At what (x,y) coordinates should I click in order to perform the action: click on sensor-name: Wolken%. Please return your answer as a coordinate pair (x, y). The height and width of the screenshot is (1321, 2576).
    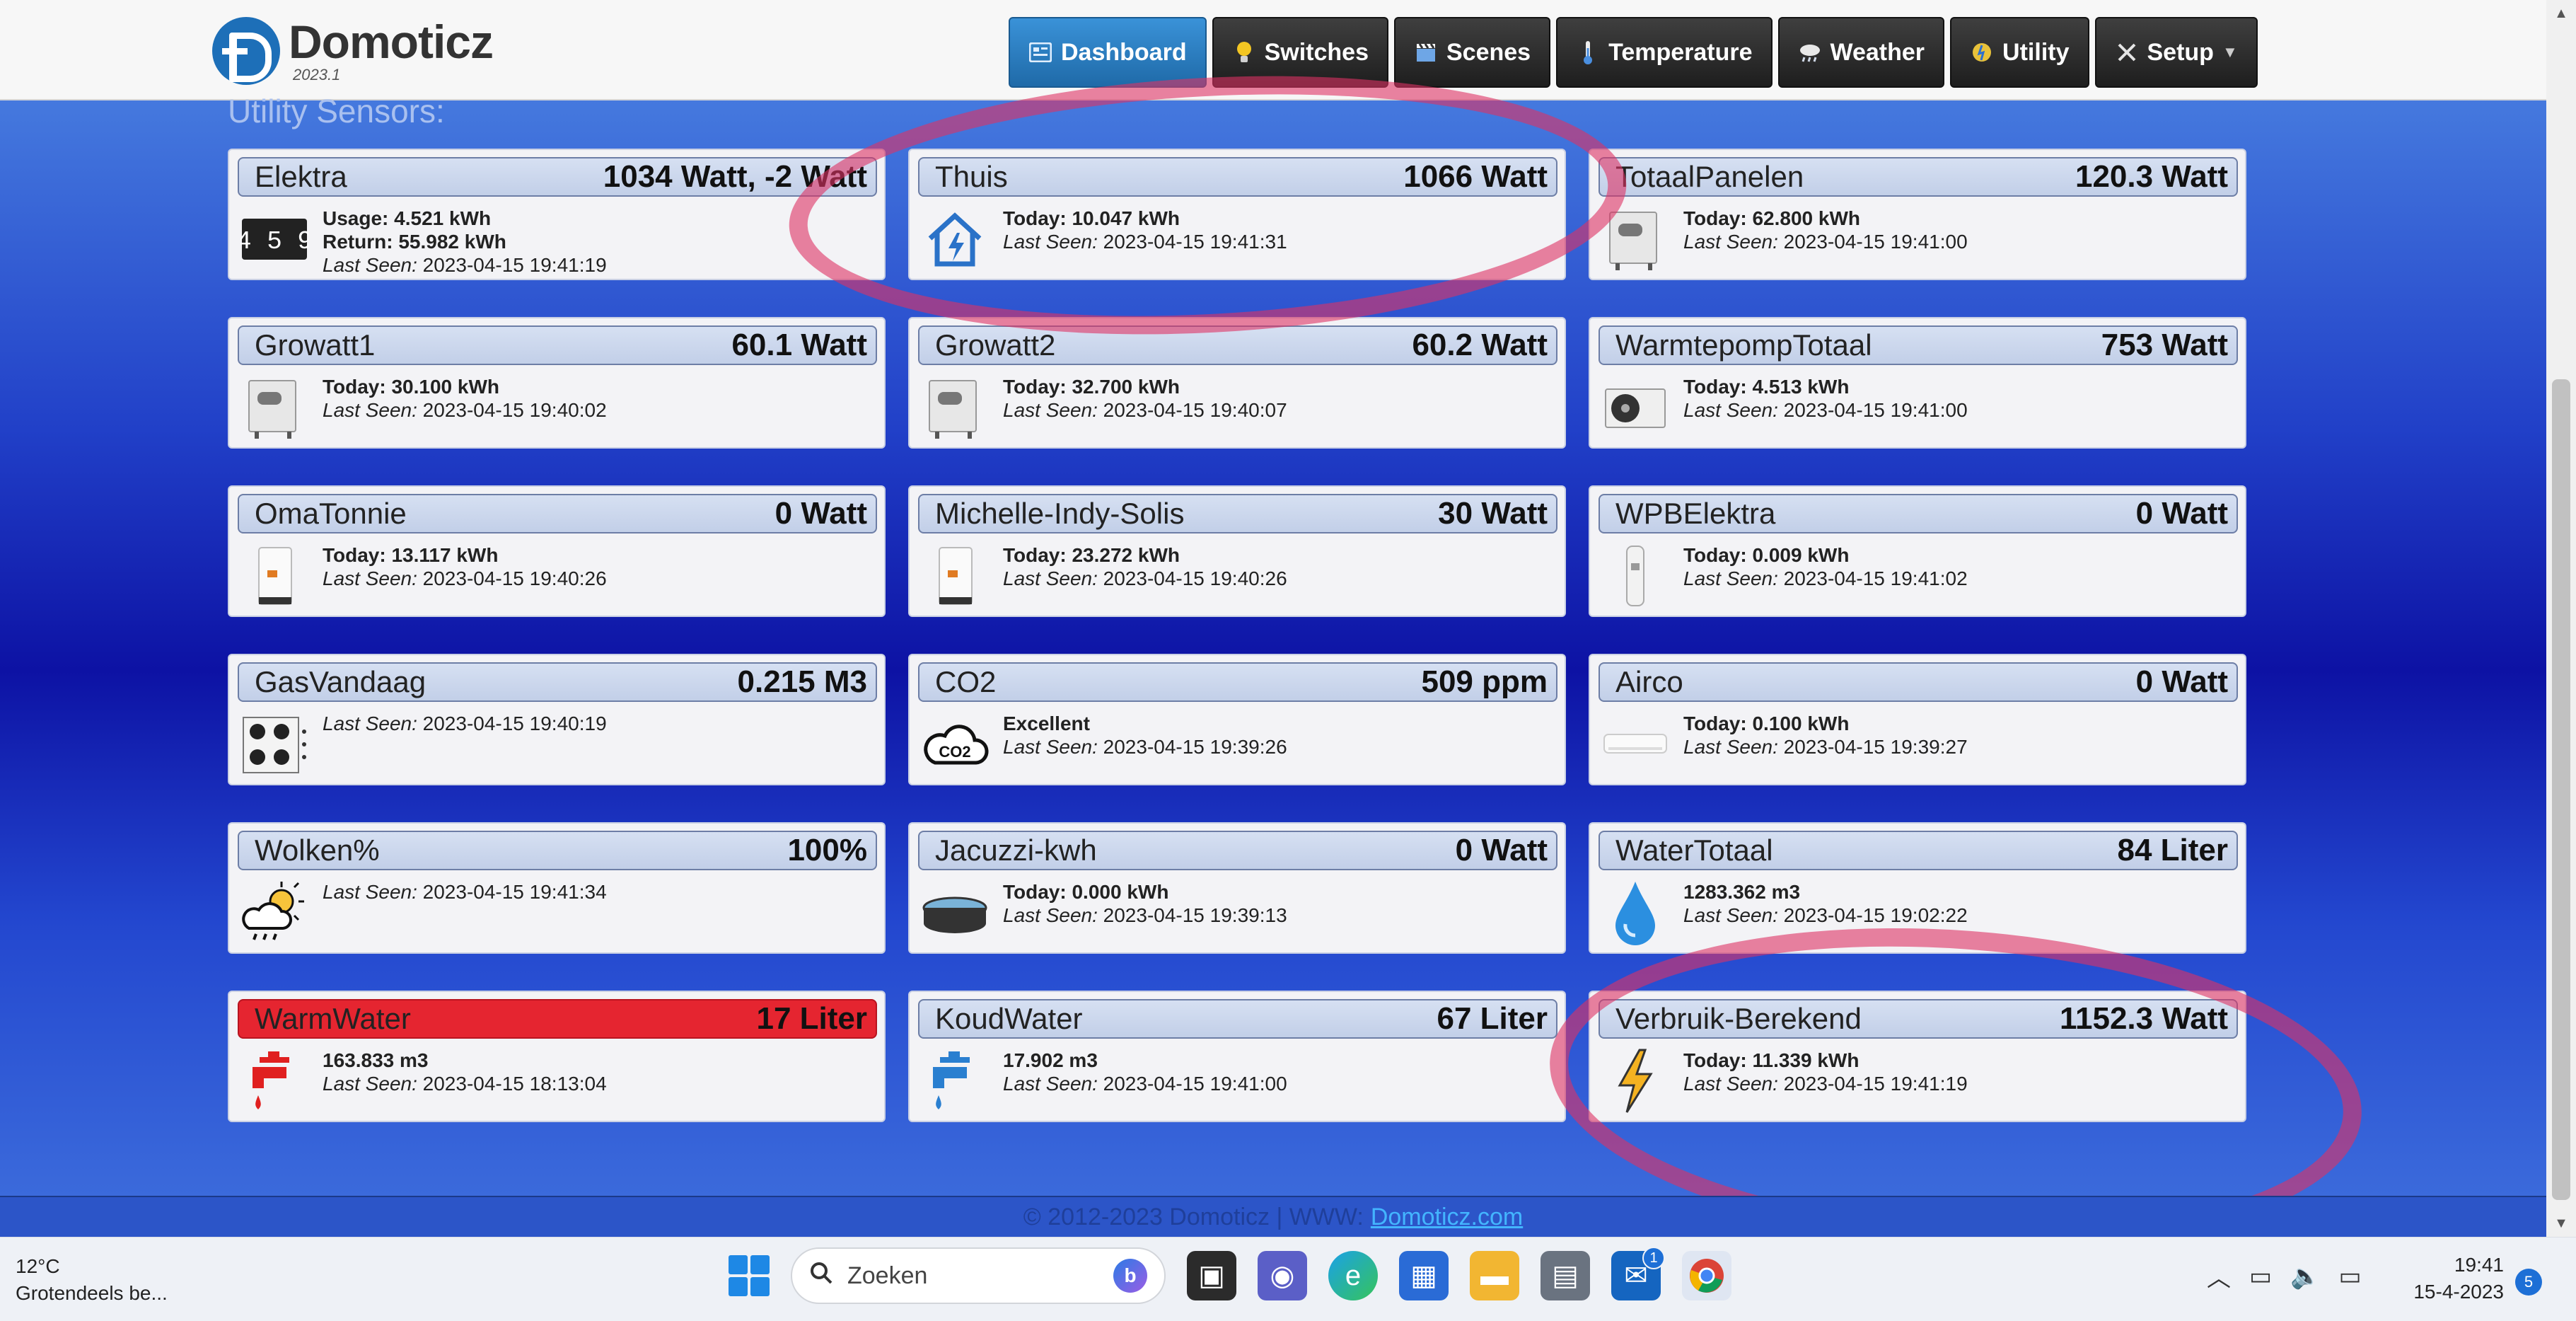
    Looking at the image, I should click on (317, 850).